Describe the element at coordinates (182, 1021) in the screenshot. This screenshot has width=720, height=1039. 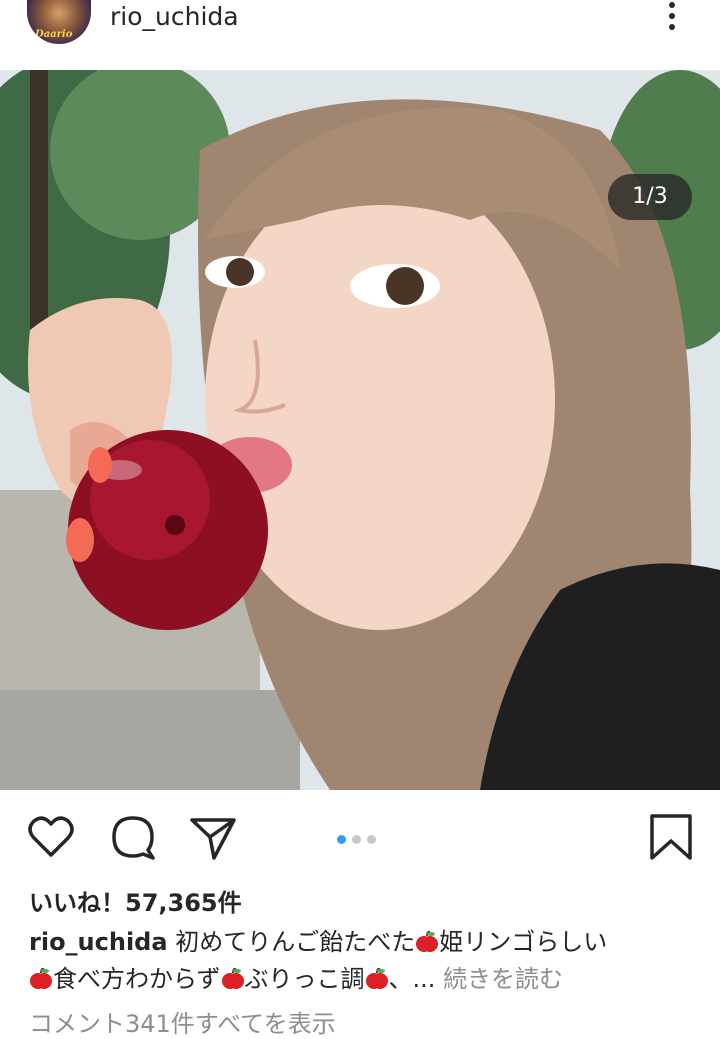
I see `view-all-comments-link: コメント341件すべてを表示` at that location.